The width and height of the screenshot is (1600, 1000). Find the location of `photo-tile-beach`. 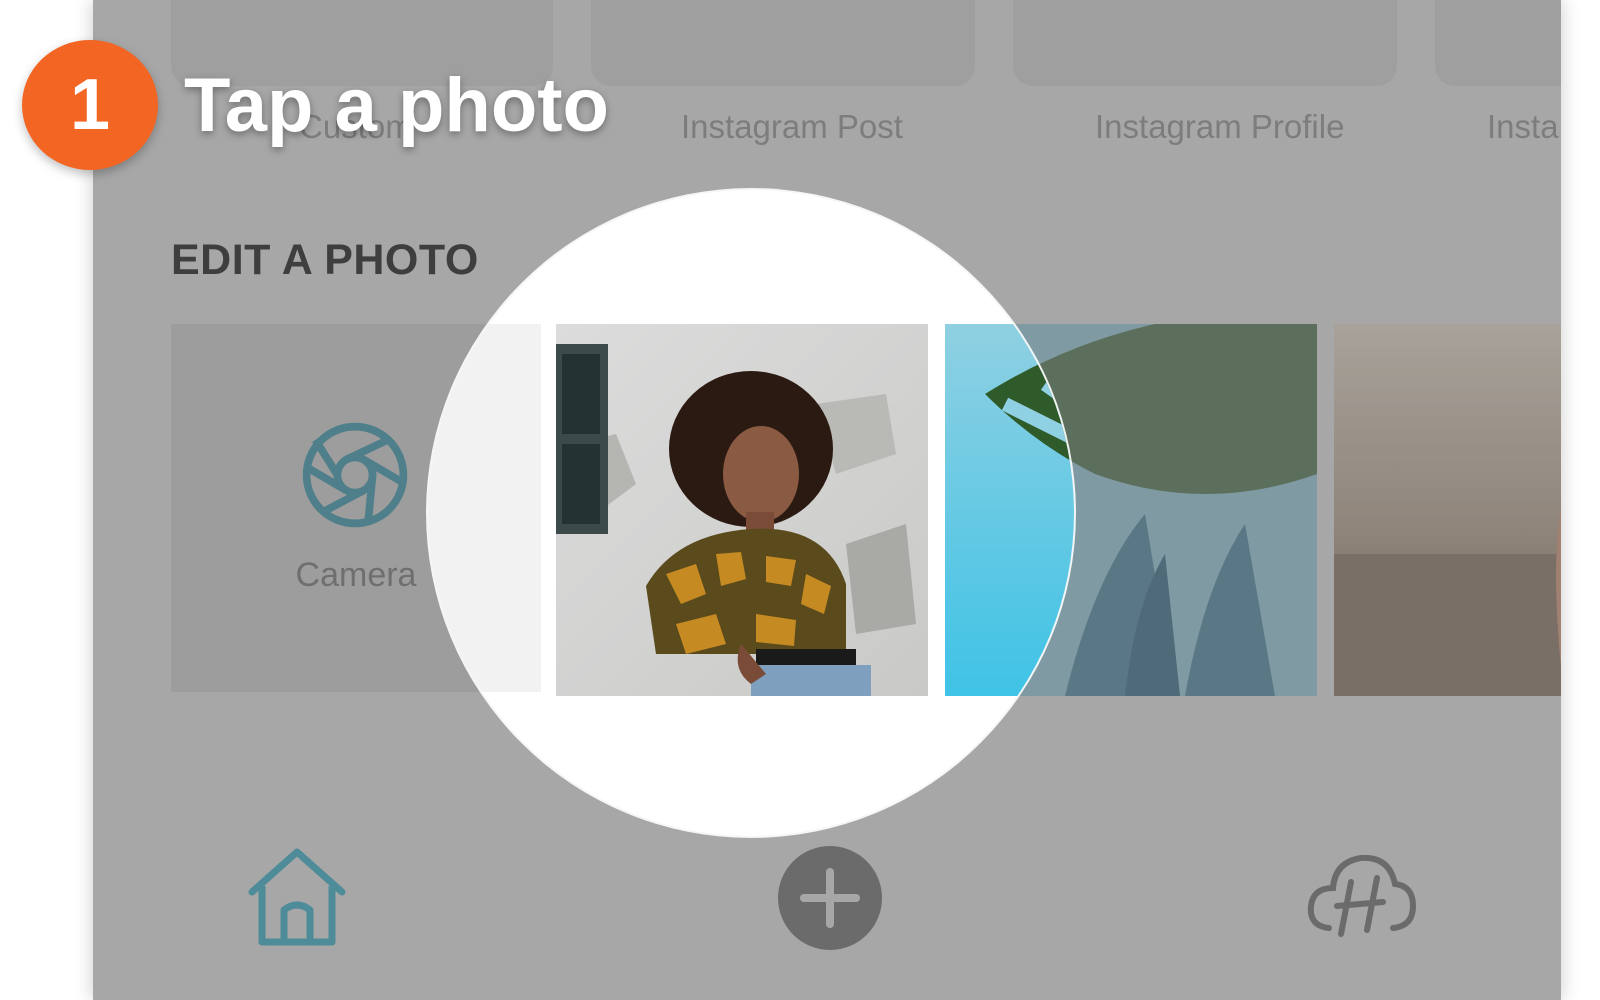

photo-tile-beach is located at coordinates (1447, 510).